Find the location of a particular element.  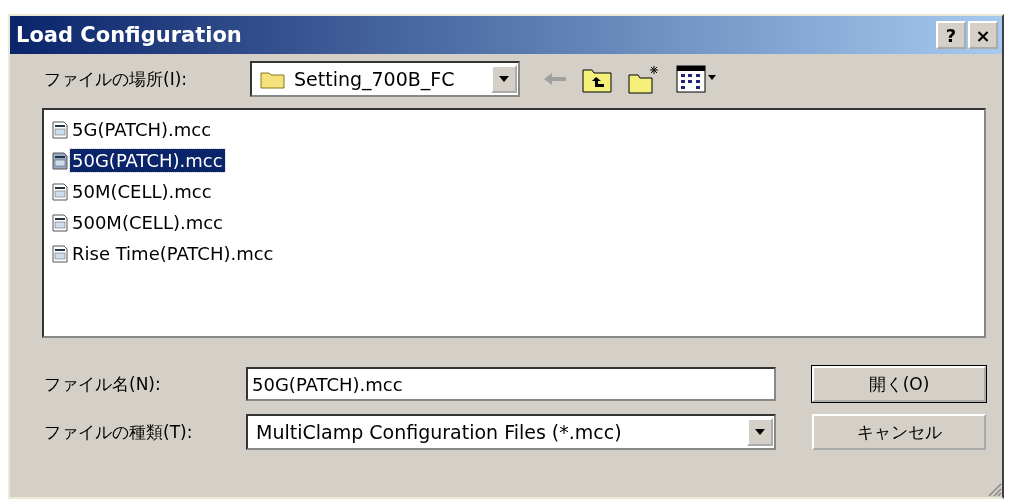

resize-grip-icon is located at coordinates (994, 489).